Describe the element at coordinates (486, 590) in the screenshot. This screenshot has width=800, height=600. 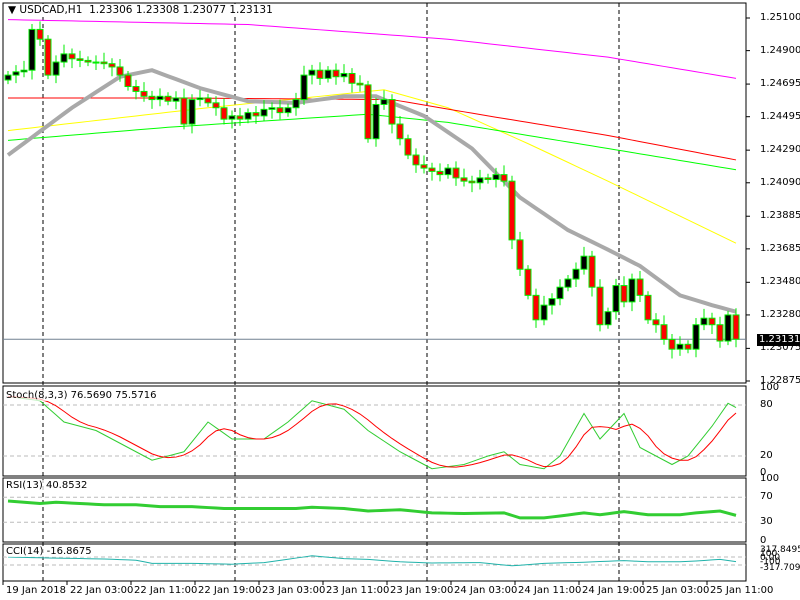
I see `time-axis-label: 24 Jan 03:00` at that location.